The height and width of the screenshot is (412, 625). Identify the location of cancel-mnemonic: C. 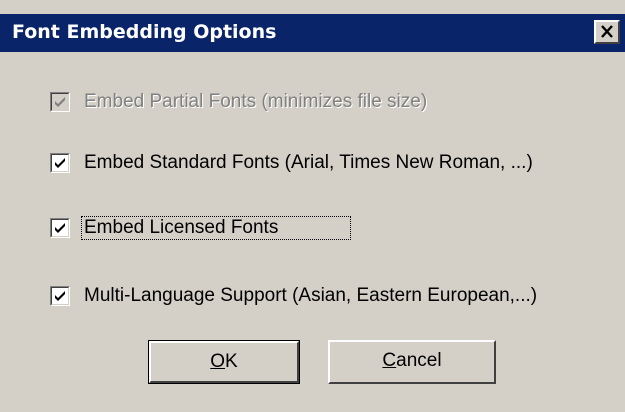
(389, 360).